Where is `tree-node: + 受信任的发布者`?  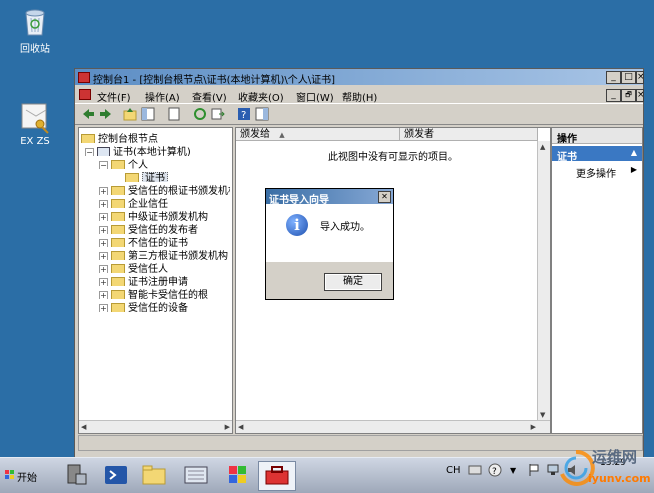
tree-node: + 受信任的发布者 is located at coordinates (148, 227).